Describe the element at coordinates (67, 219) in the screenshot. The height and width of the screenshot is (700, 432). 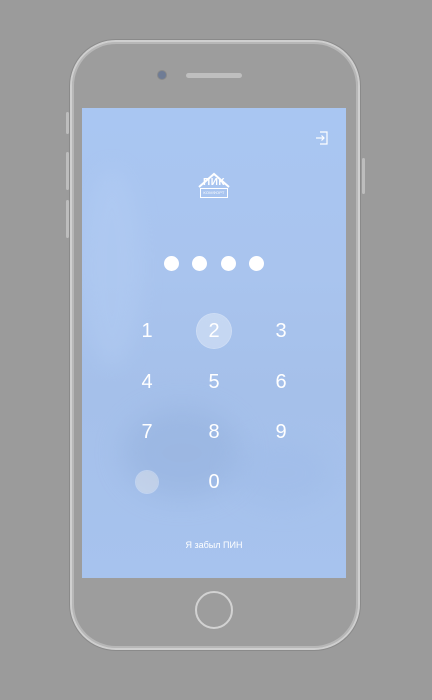
I see `volume-down-button` at that location.